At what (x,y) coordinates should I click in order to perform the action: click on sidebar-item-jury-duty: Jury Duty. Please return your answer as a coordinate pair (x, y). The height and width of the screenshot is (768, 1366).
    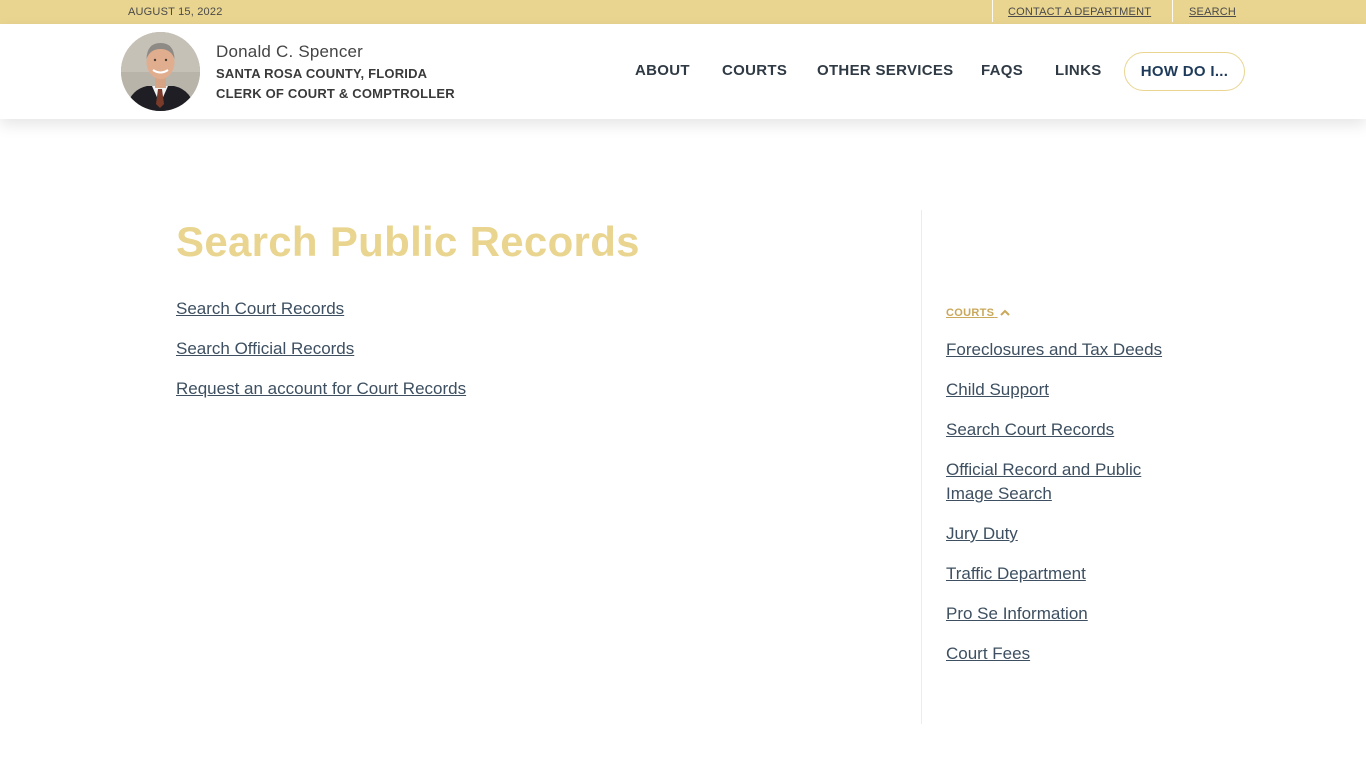
    Looking at the image, I should click on (1066, 534).